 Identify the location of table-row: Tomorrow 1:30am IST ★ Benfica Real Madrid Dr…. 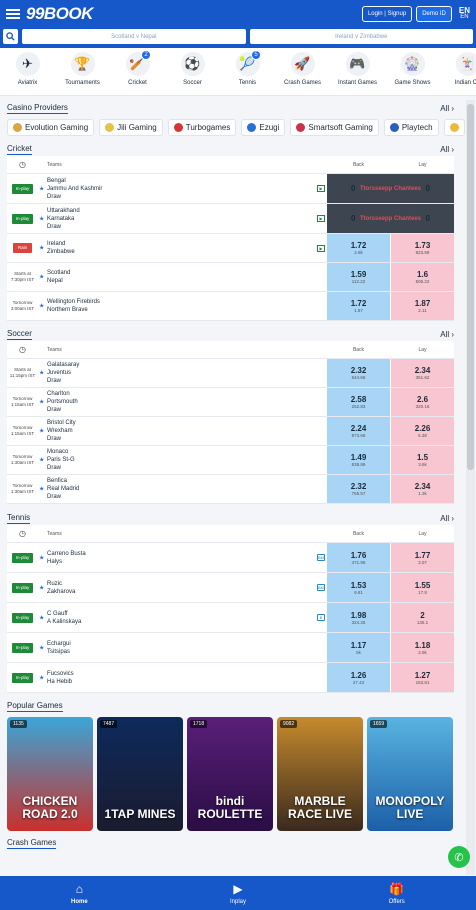
(230, 489).